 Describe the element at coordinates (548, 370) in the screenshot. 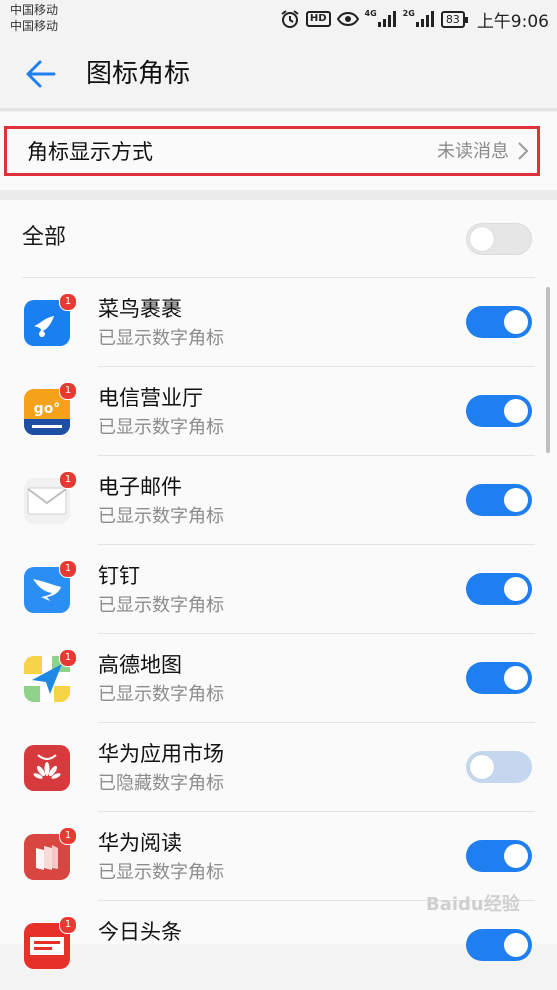

I see `scrollbar` at that location.